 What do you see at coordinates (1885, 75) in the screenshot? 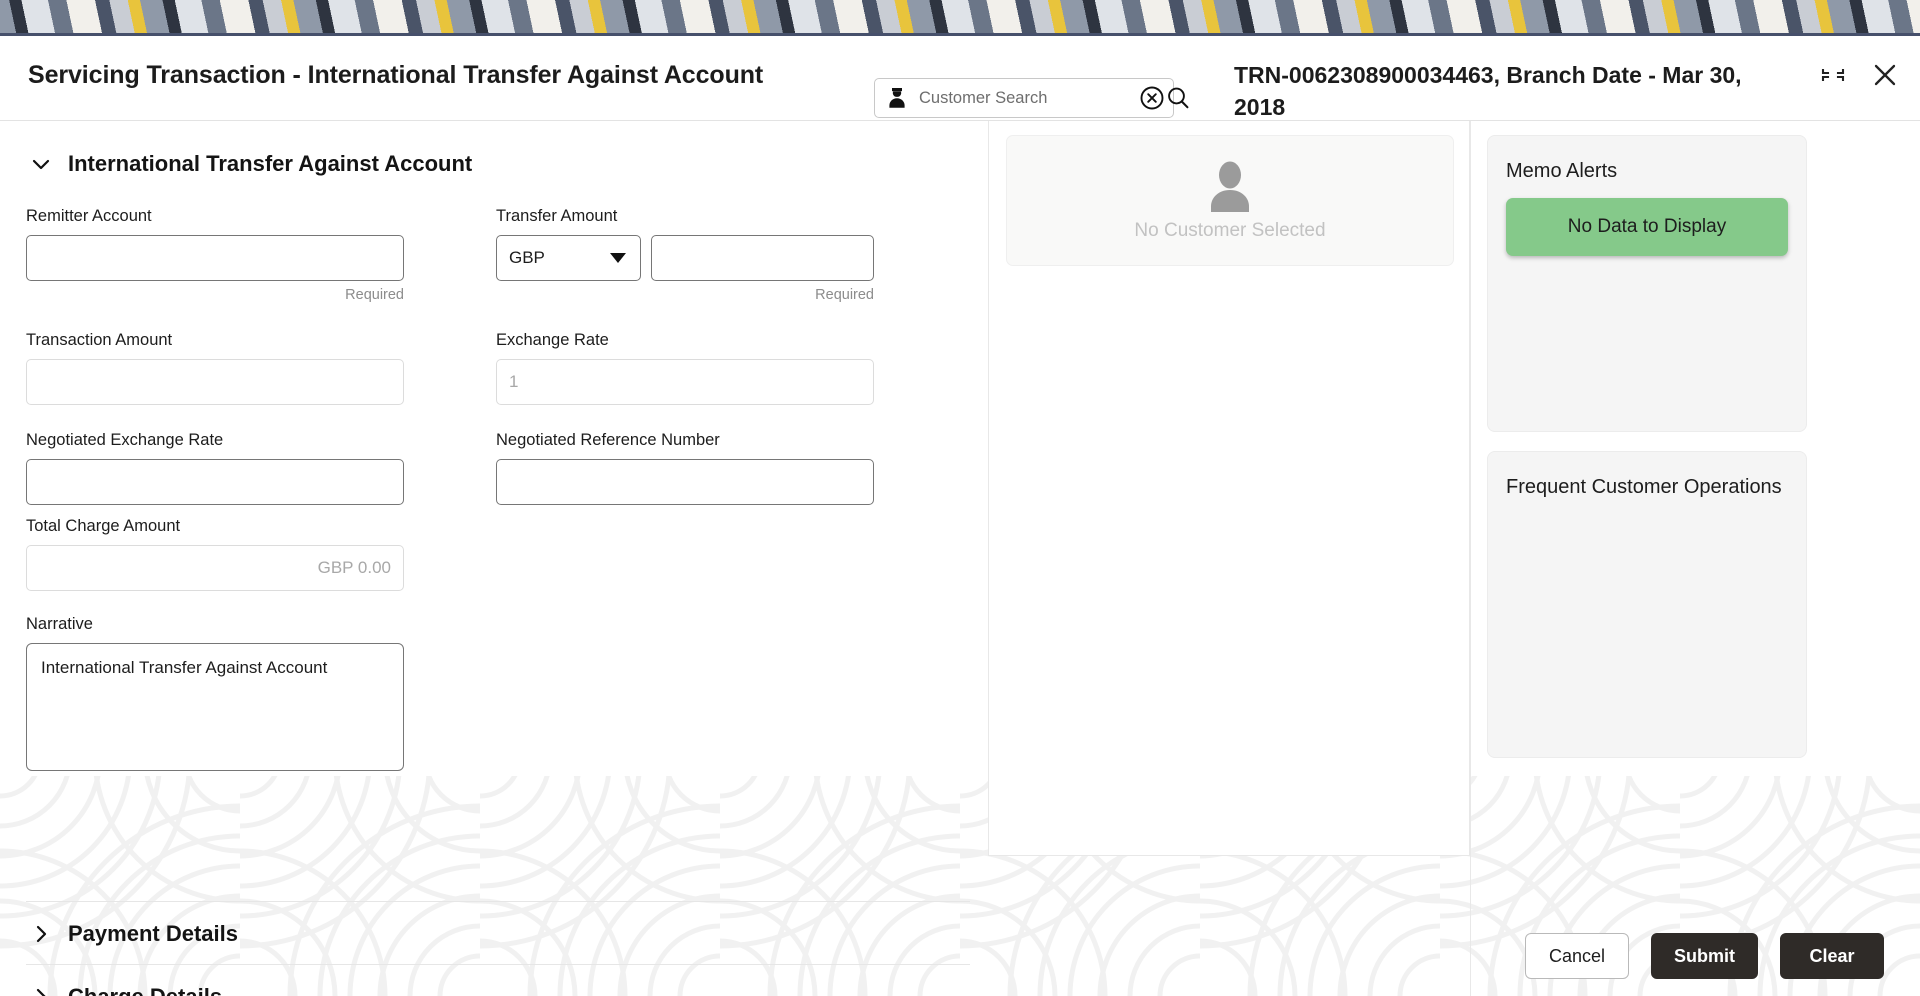
I see `close-icon` at bounding box center [1885, 75].